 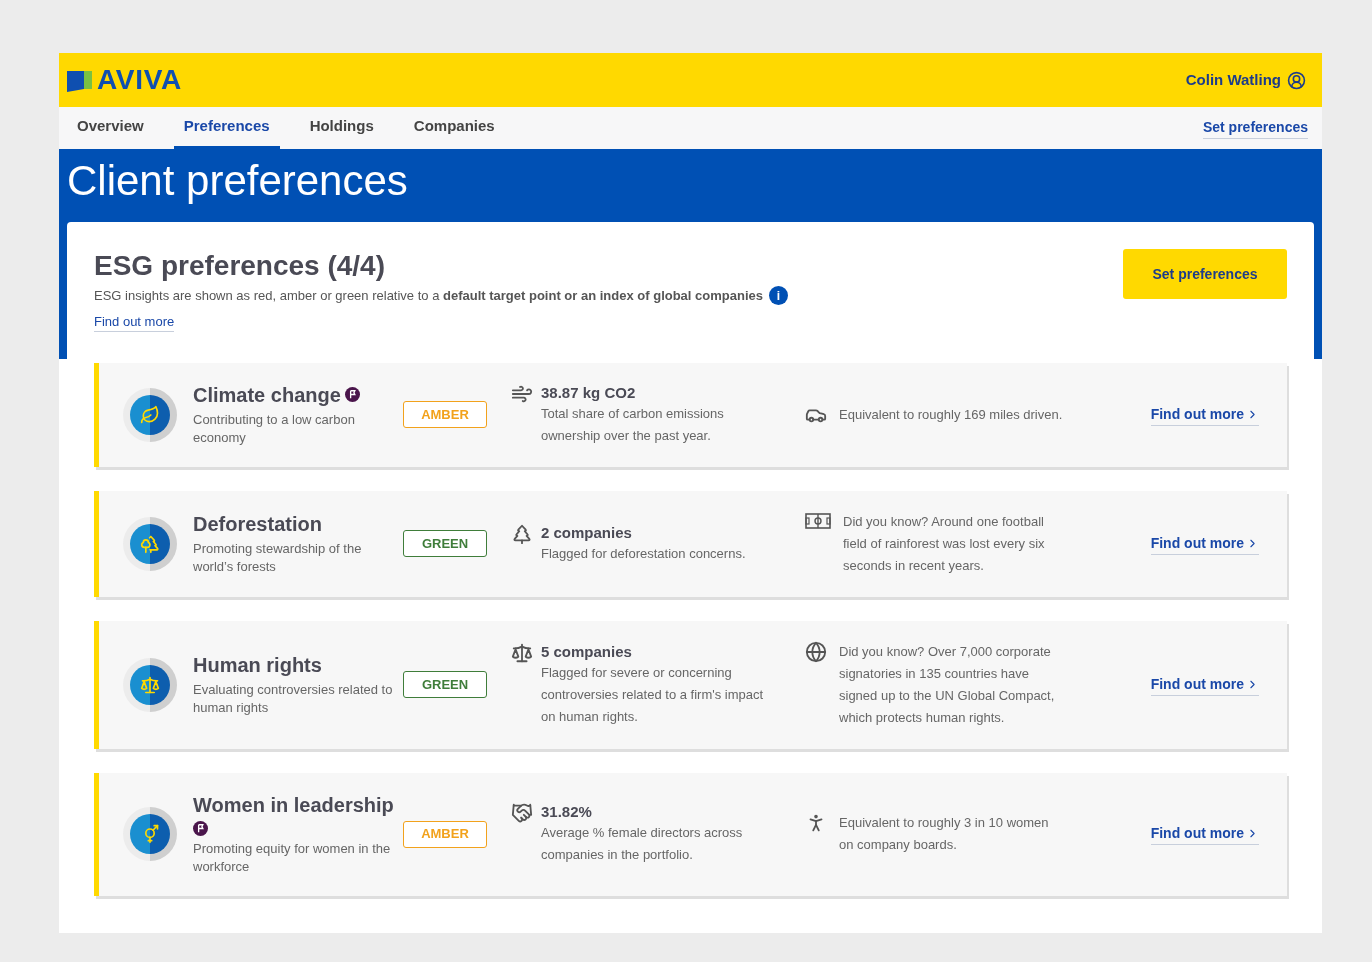 I want to click on nav-tab: Overview, so click(x=110, y=128).